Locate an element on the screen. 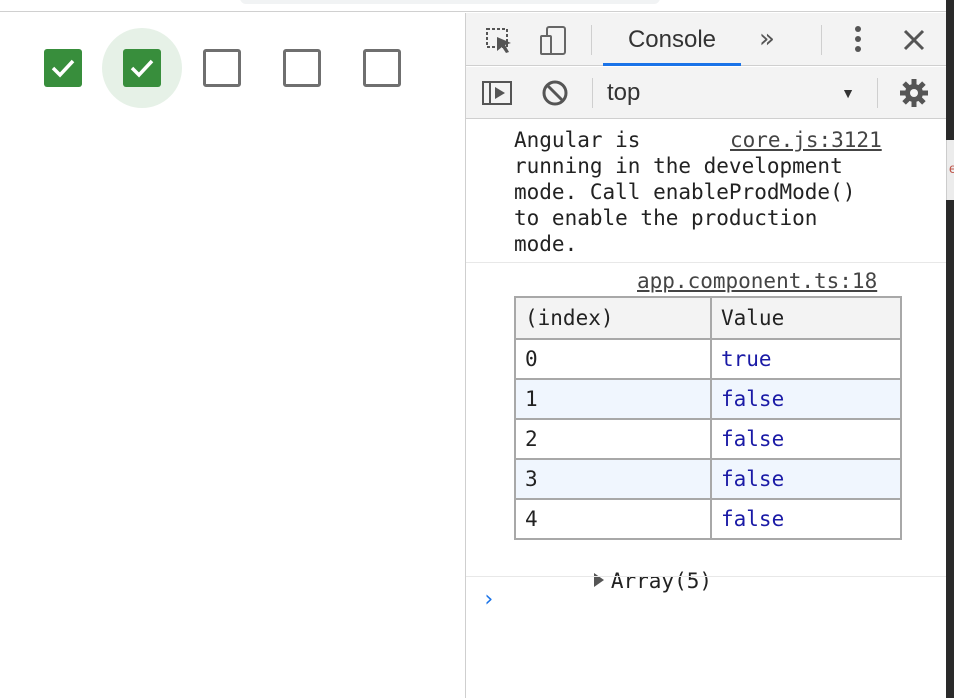  window-right-edge: e is located at coordinates (950, 349).